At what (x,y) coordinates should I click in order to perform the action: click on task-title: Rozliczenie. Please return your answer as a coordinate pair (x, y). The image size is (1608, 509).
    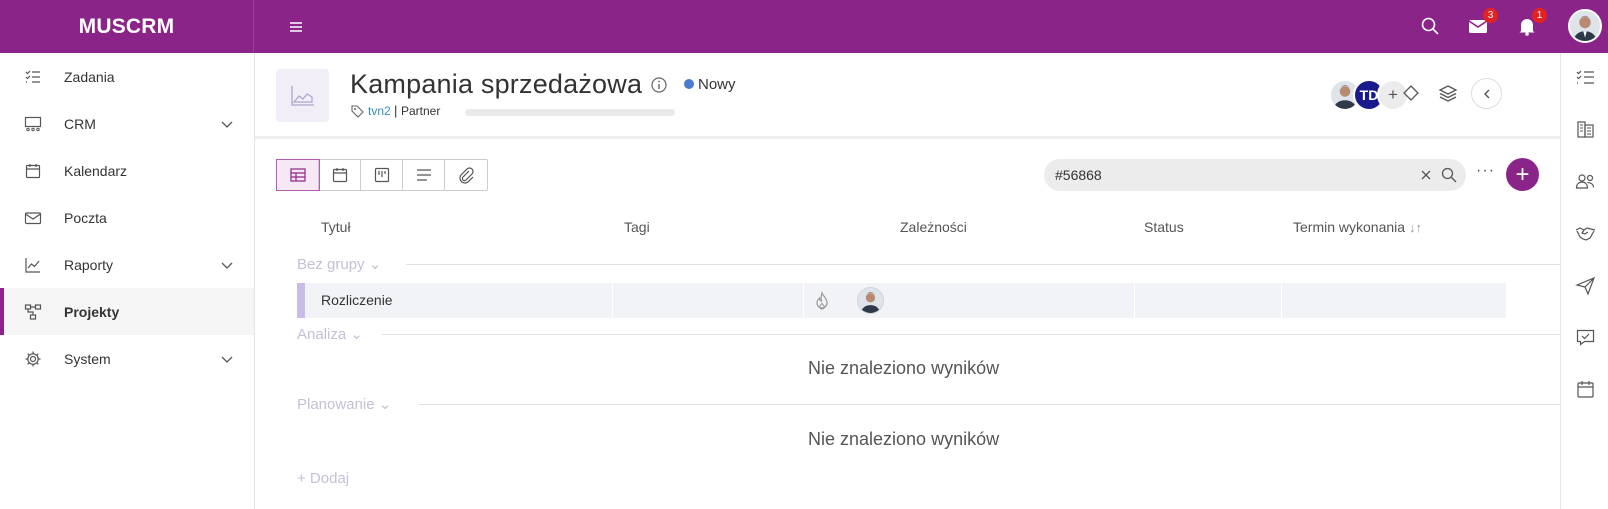
    Looking at the image, I should click on (357, 300).